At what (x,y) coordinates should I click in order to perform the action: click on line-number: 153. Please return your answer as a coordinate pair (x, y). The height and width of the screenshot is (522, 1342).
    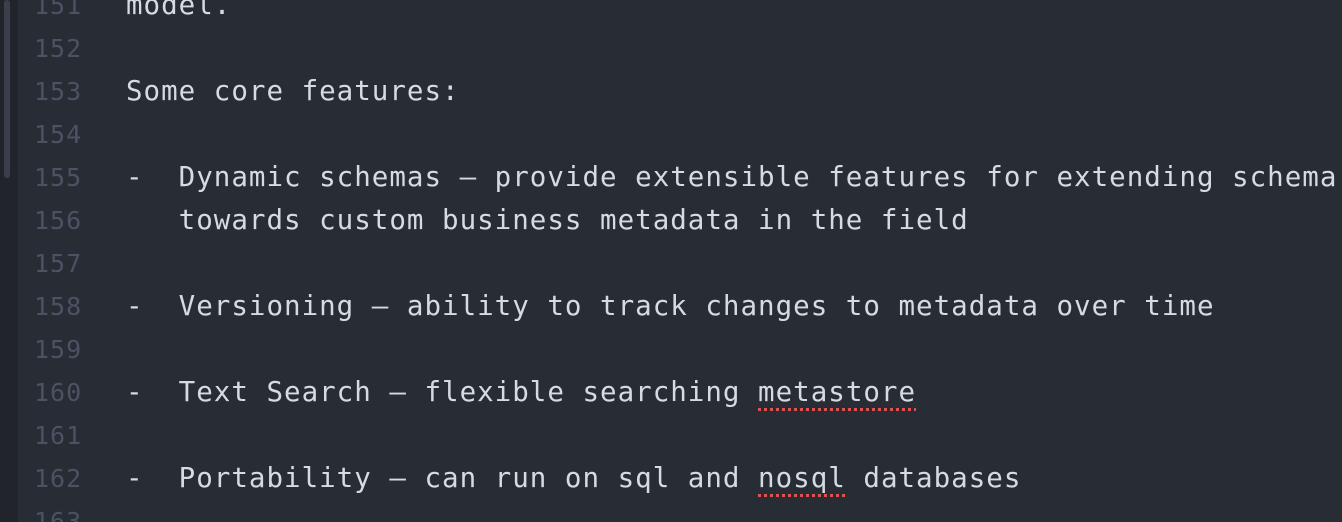
    Looking at the image, I should click on (58, 91).